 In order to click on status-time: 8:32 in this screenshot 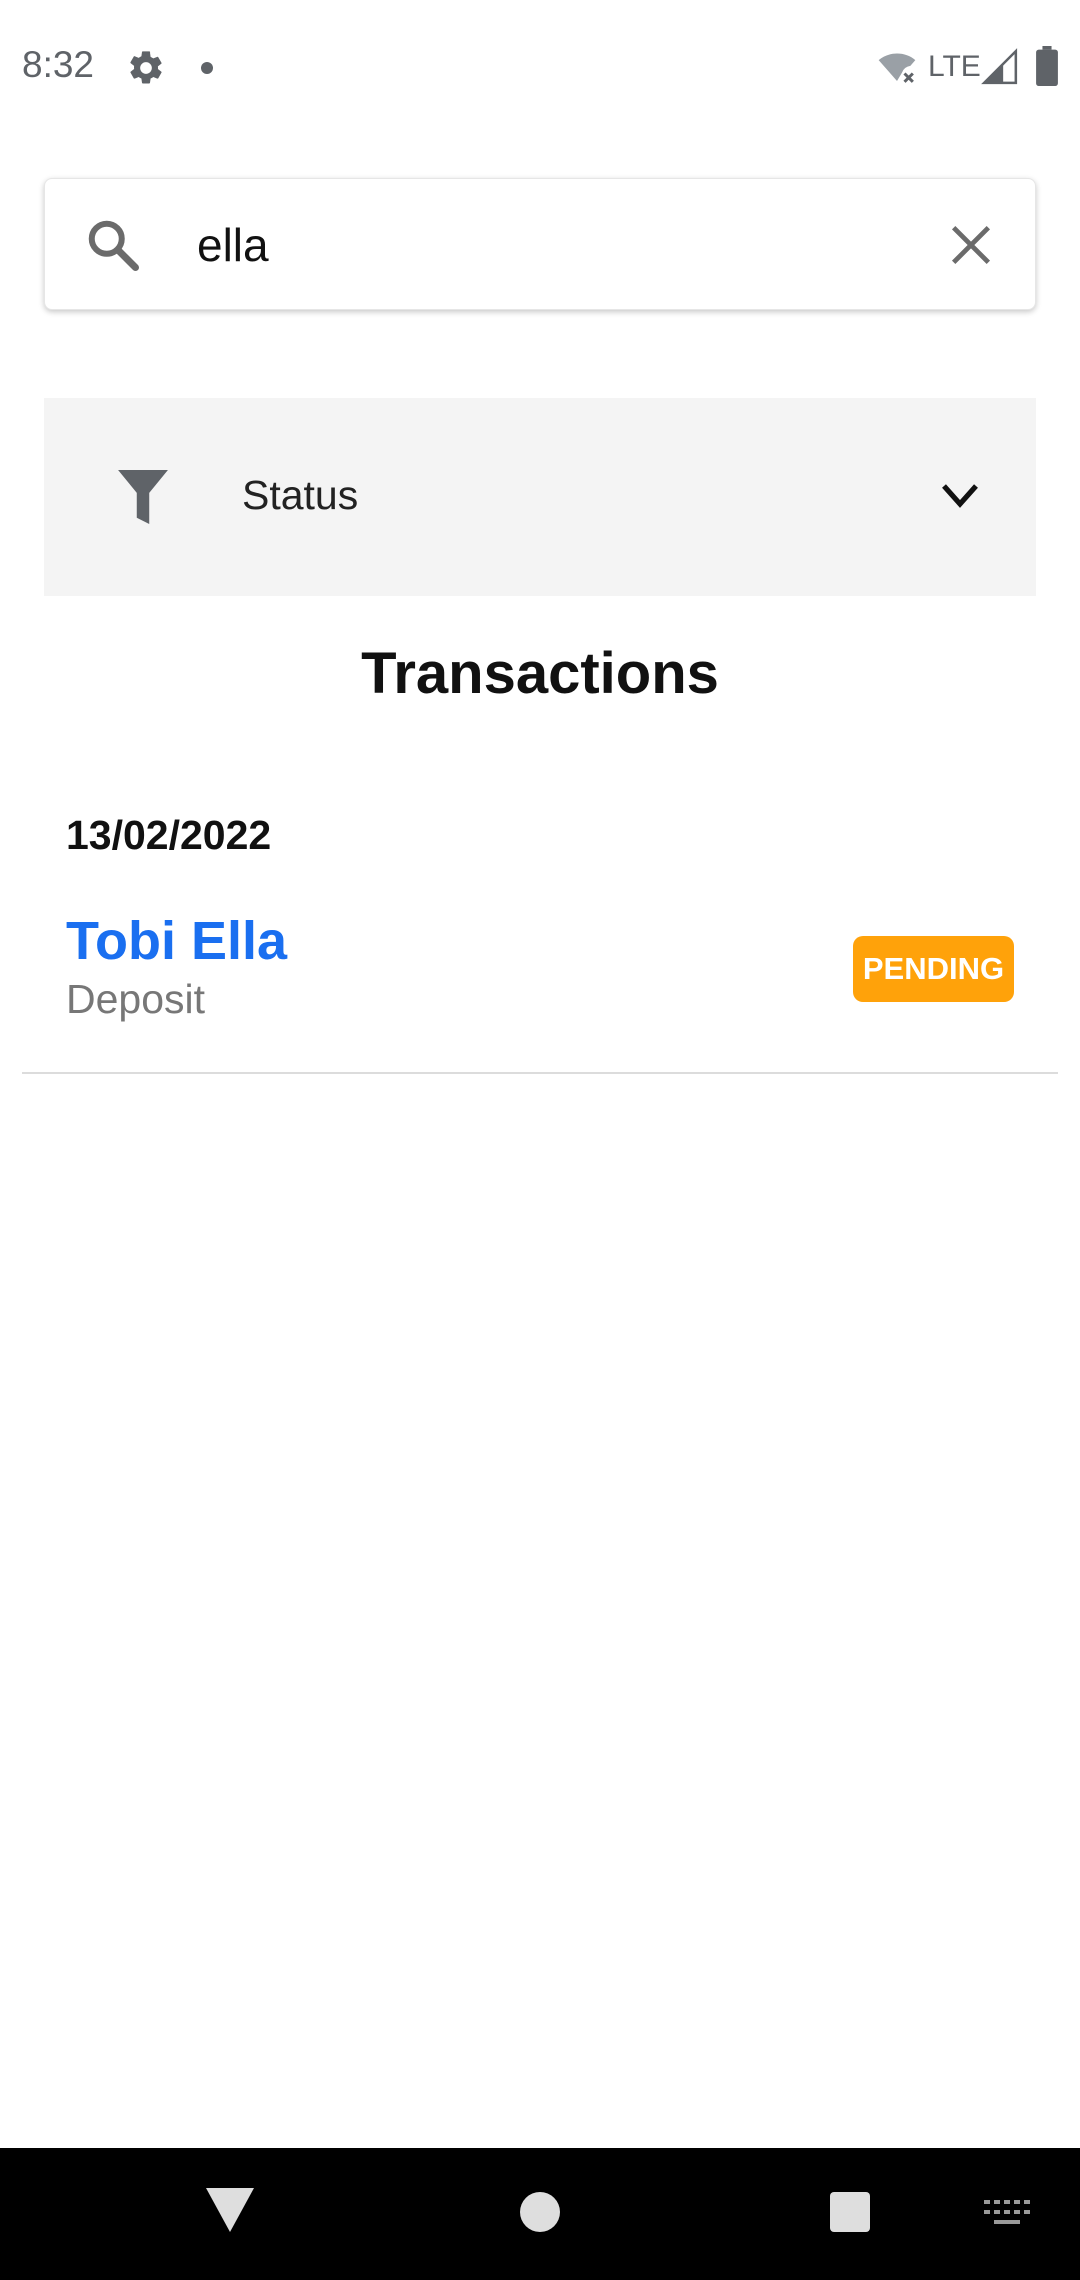, I will do `click(58, 64)`.